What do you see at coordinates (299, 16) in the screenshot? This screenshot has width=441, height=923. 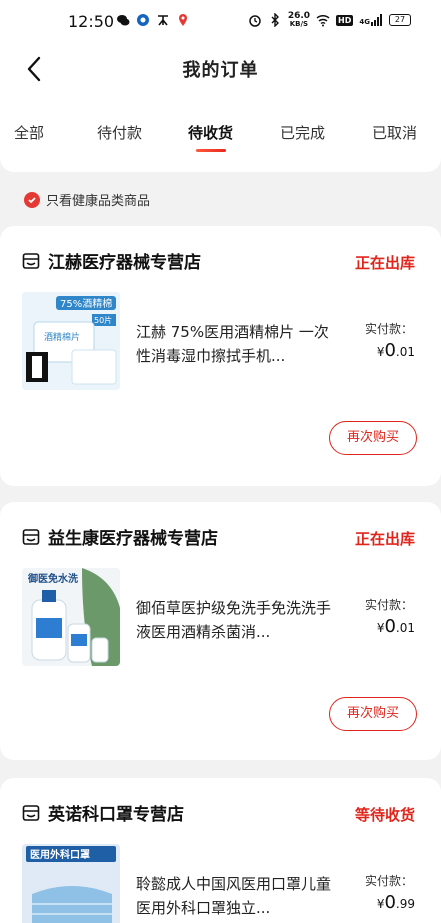 I see `network-speed-value: 26.0` at bounding box center [299, 16].